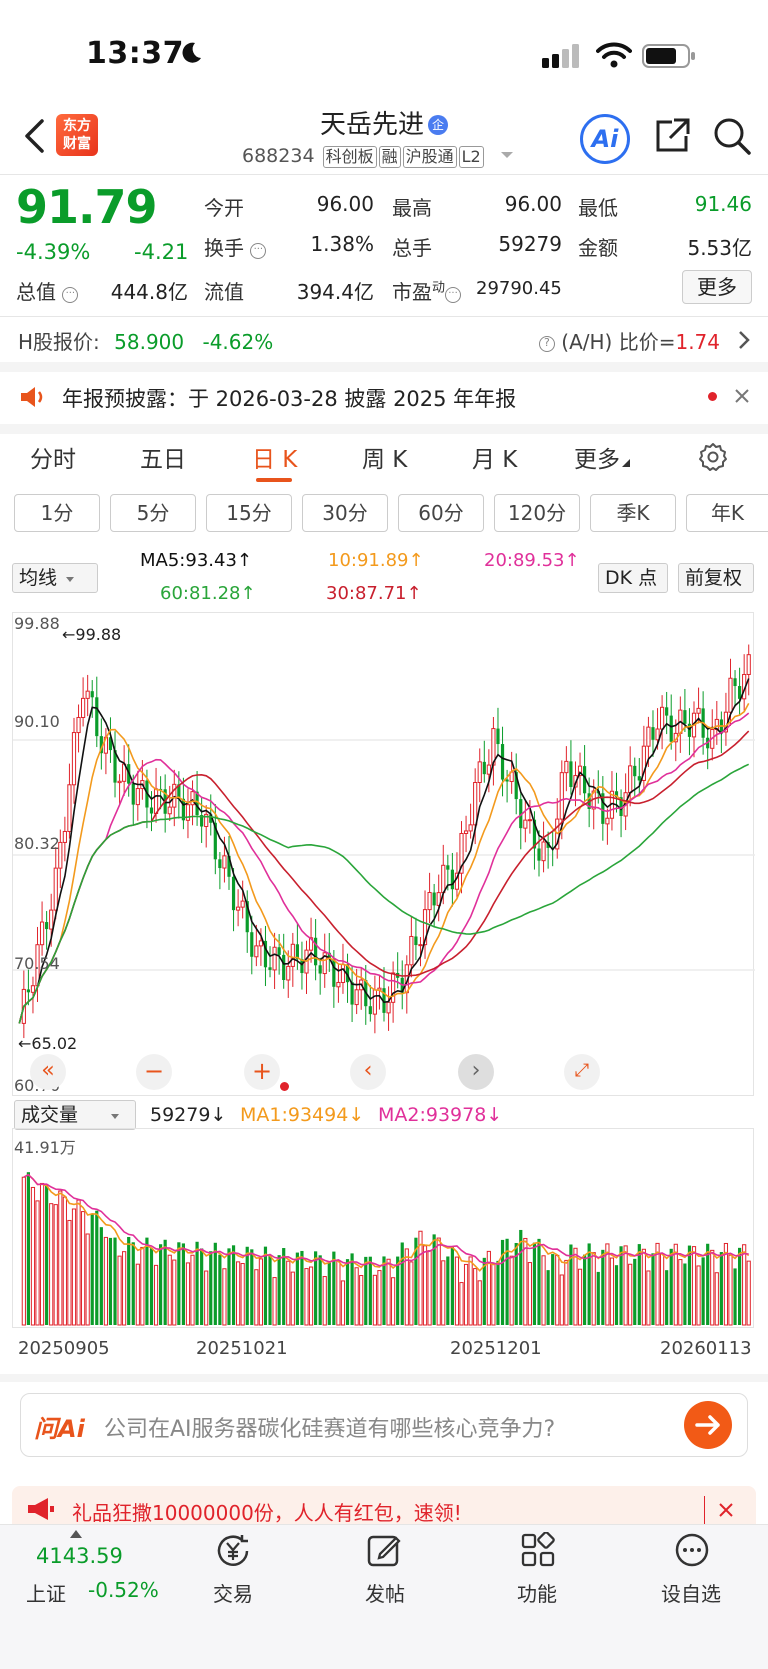 This screenshot has width=768, height=1669. I want to click on share-icon, so click(672, 136).